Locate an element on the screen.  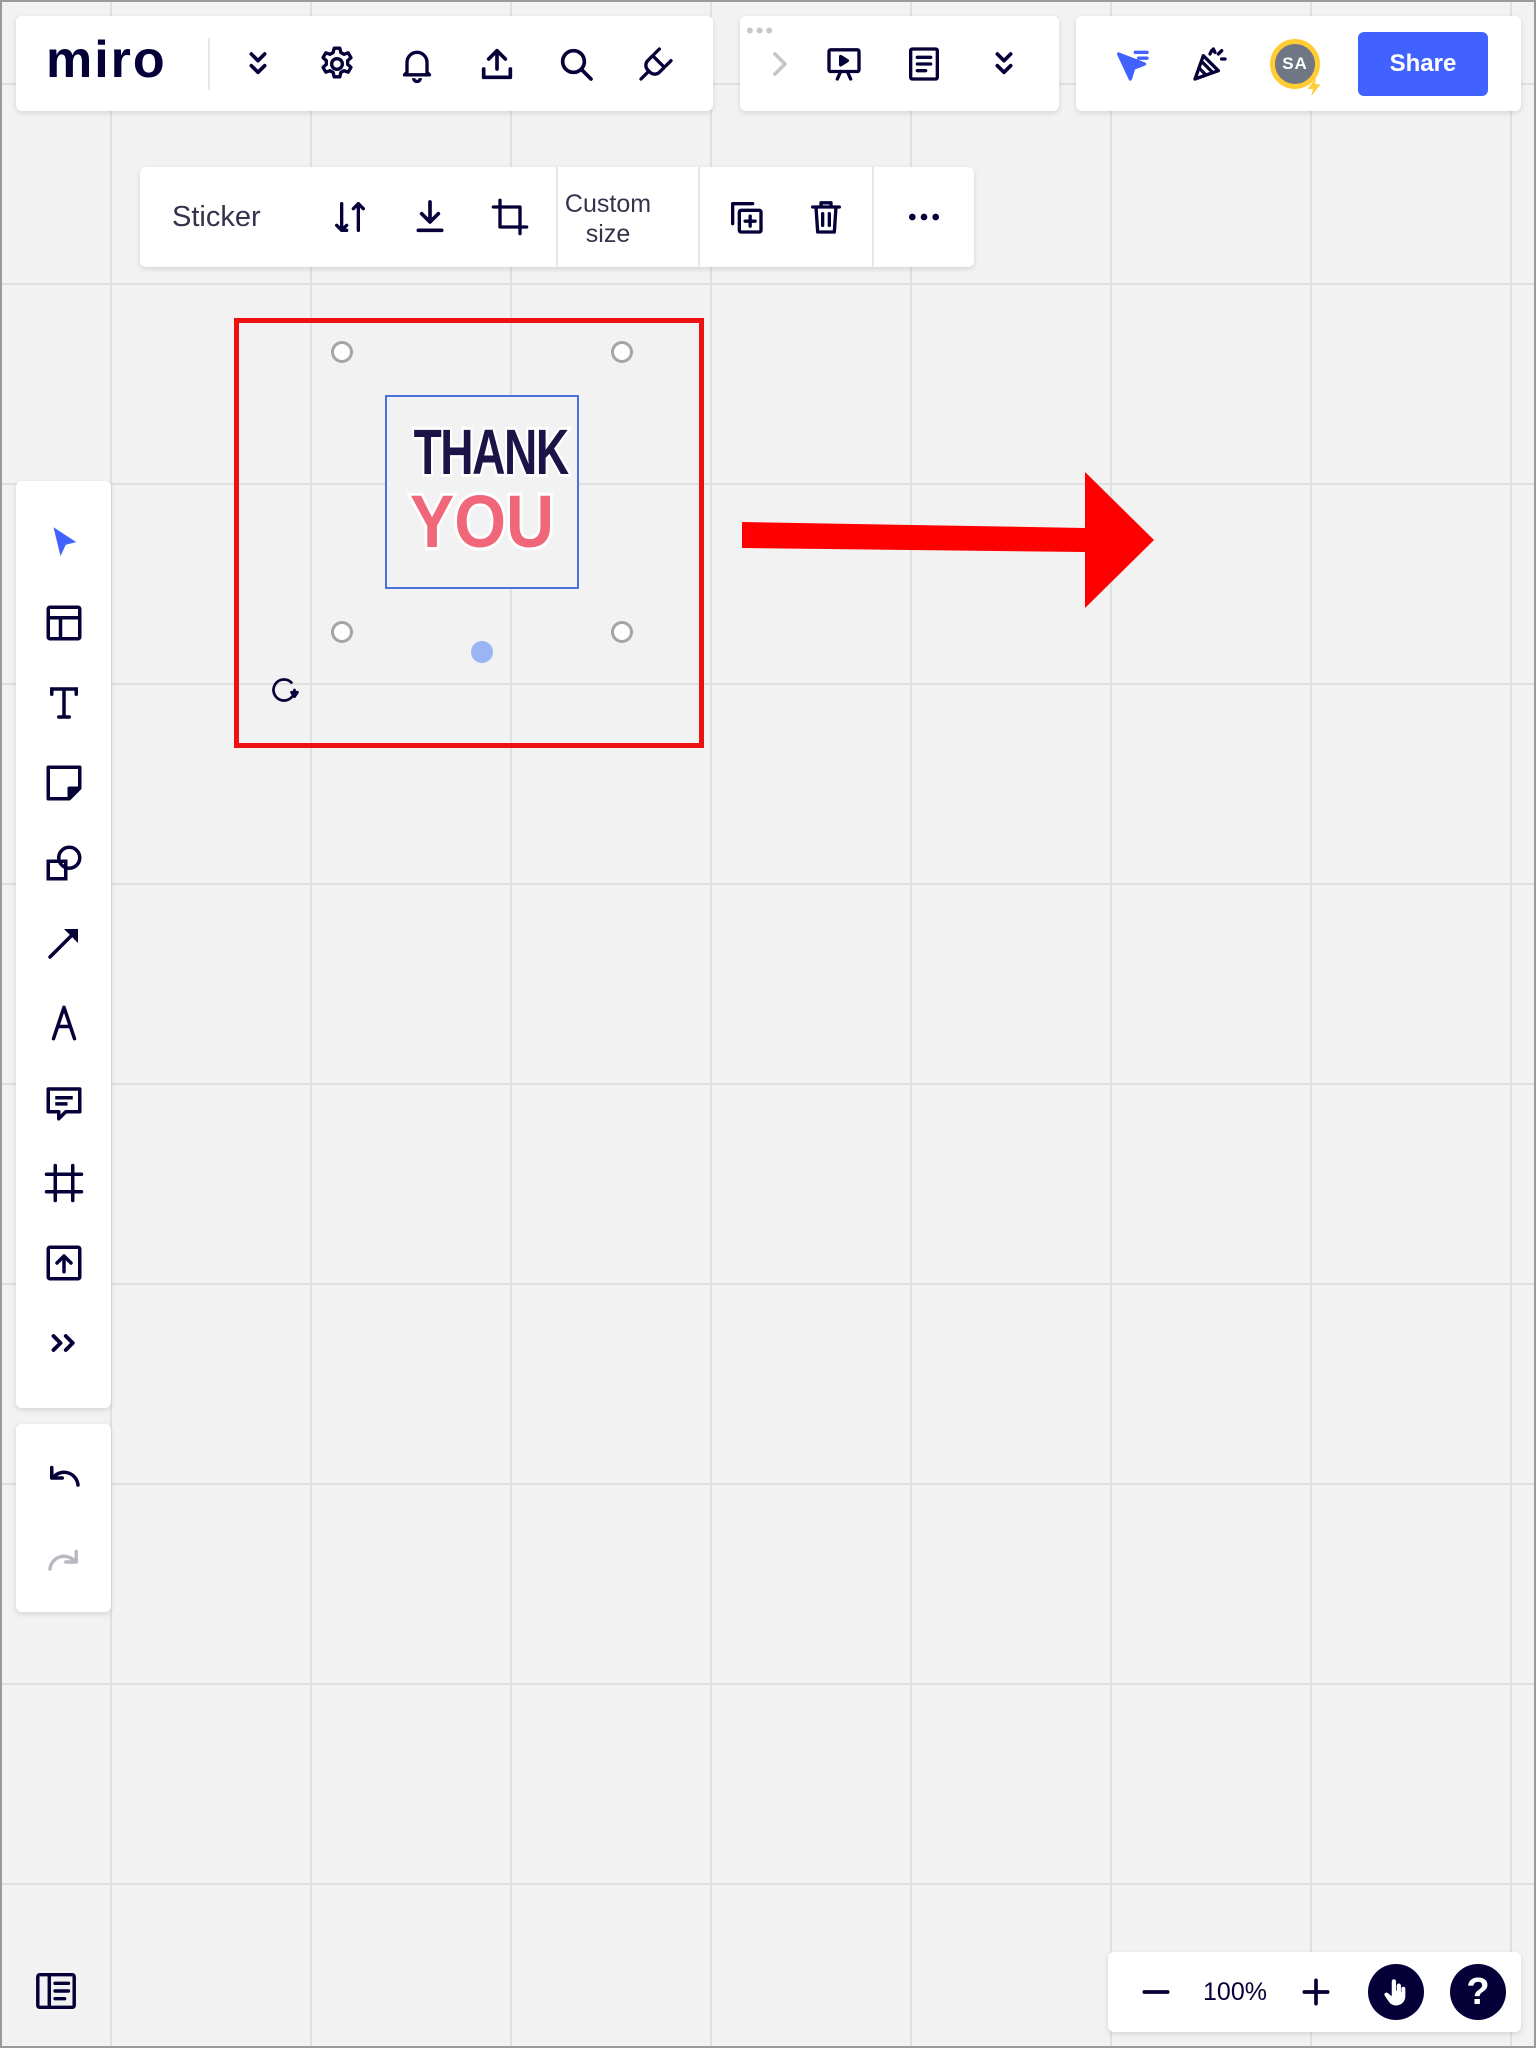
bell-icon is located at coordinates (417, 64).